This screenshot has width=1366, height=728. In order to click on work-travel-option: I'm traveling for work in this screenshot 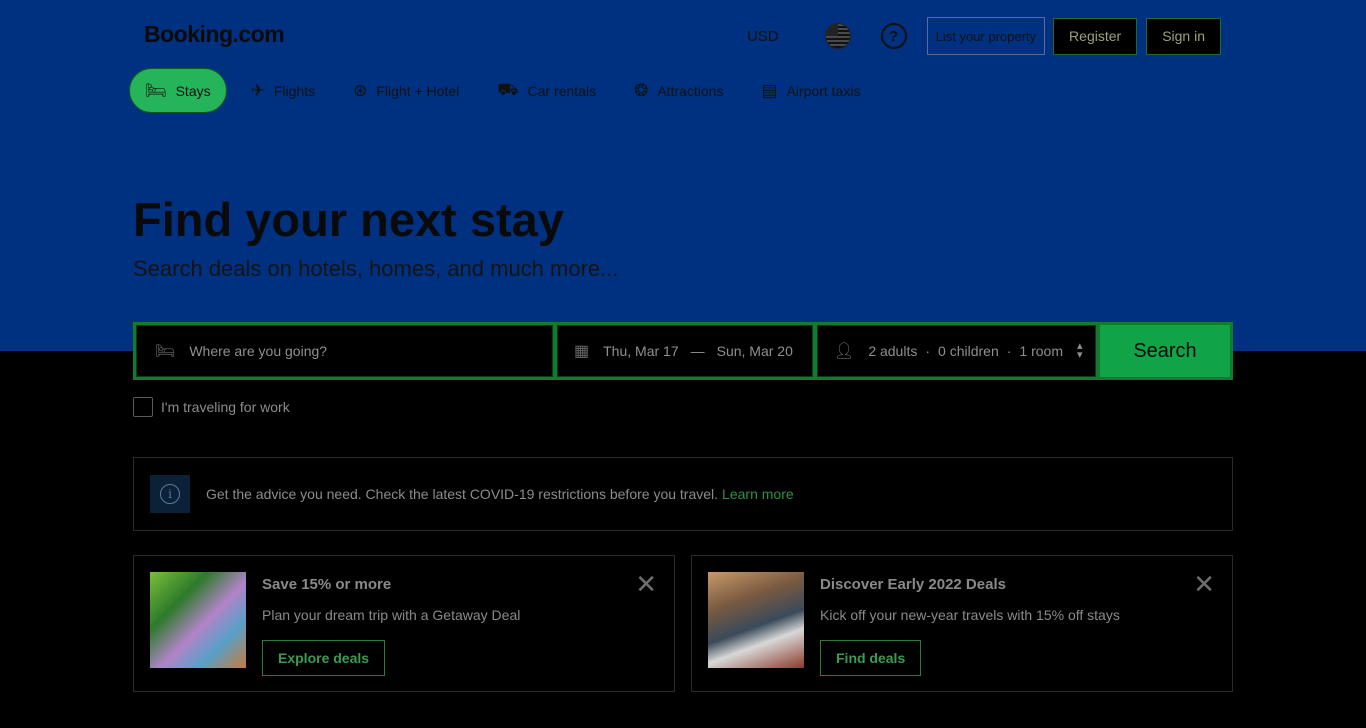, I will do `click(211, 407)`.